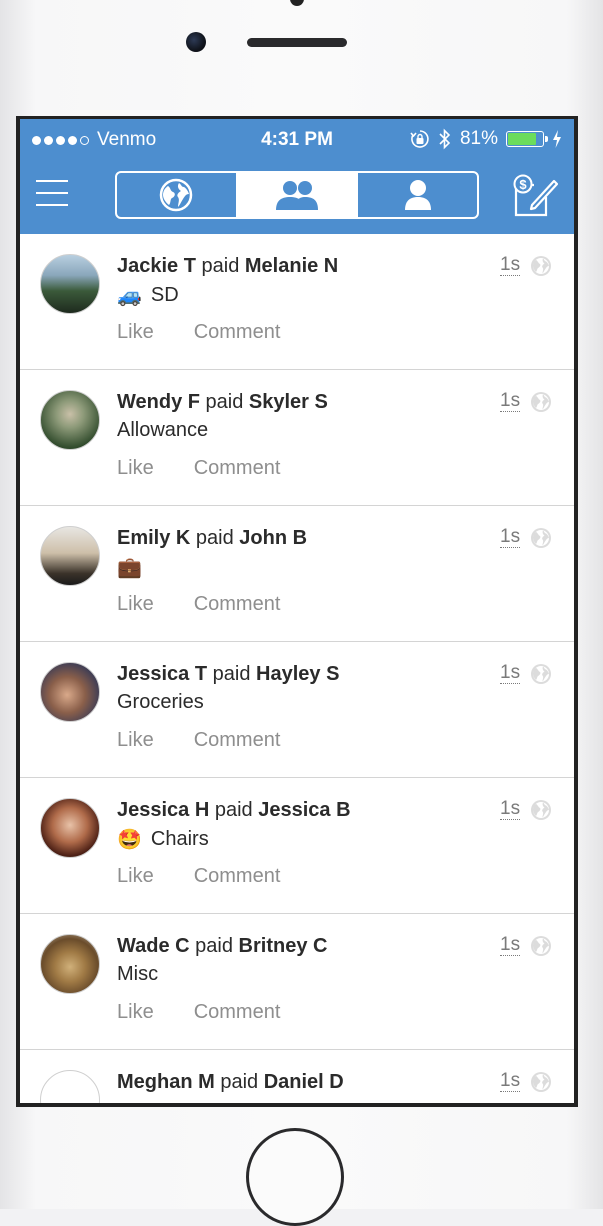 The height and width of the screenshot is (1226, 603). Describe the element at coordinates (419, 139) in the screenshot. I see `orientation-lock-icon` at that location.